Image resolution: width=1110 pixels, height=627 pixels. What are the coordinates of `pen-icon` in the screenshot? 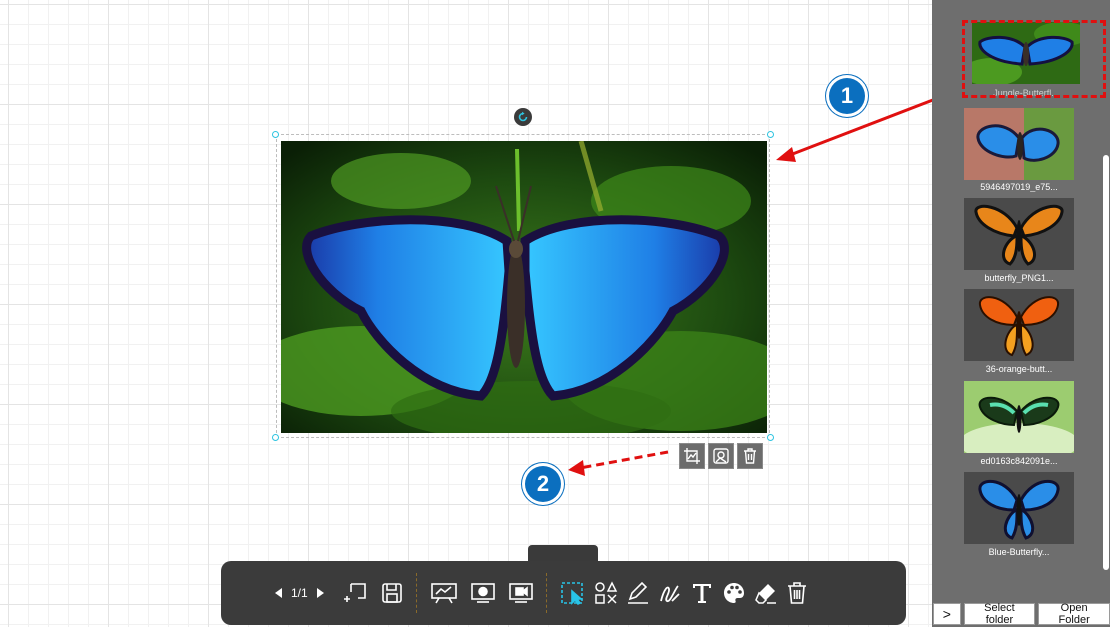 It's located at (638, 593).